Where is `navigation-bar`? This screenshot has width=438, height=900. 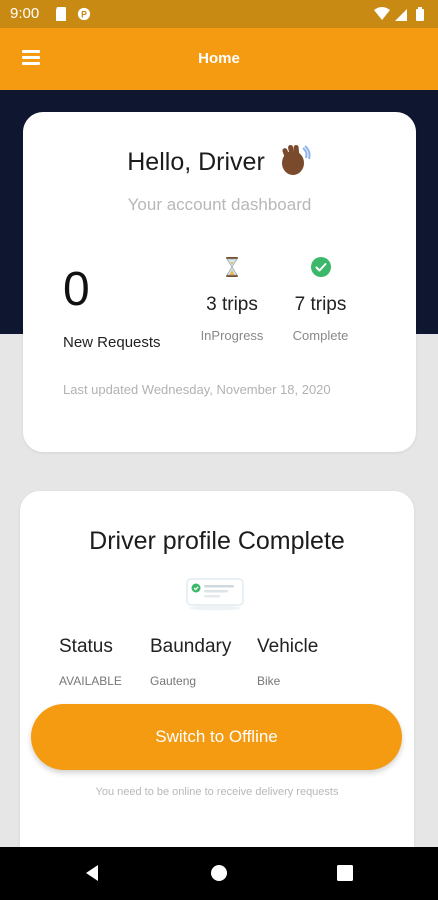 navigation-bar is located at coordinates (219, 873).